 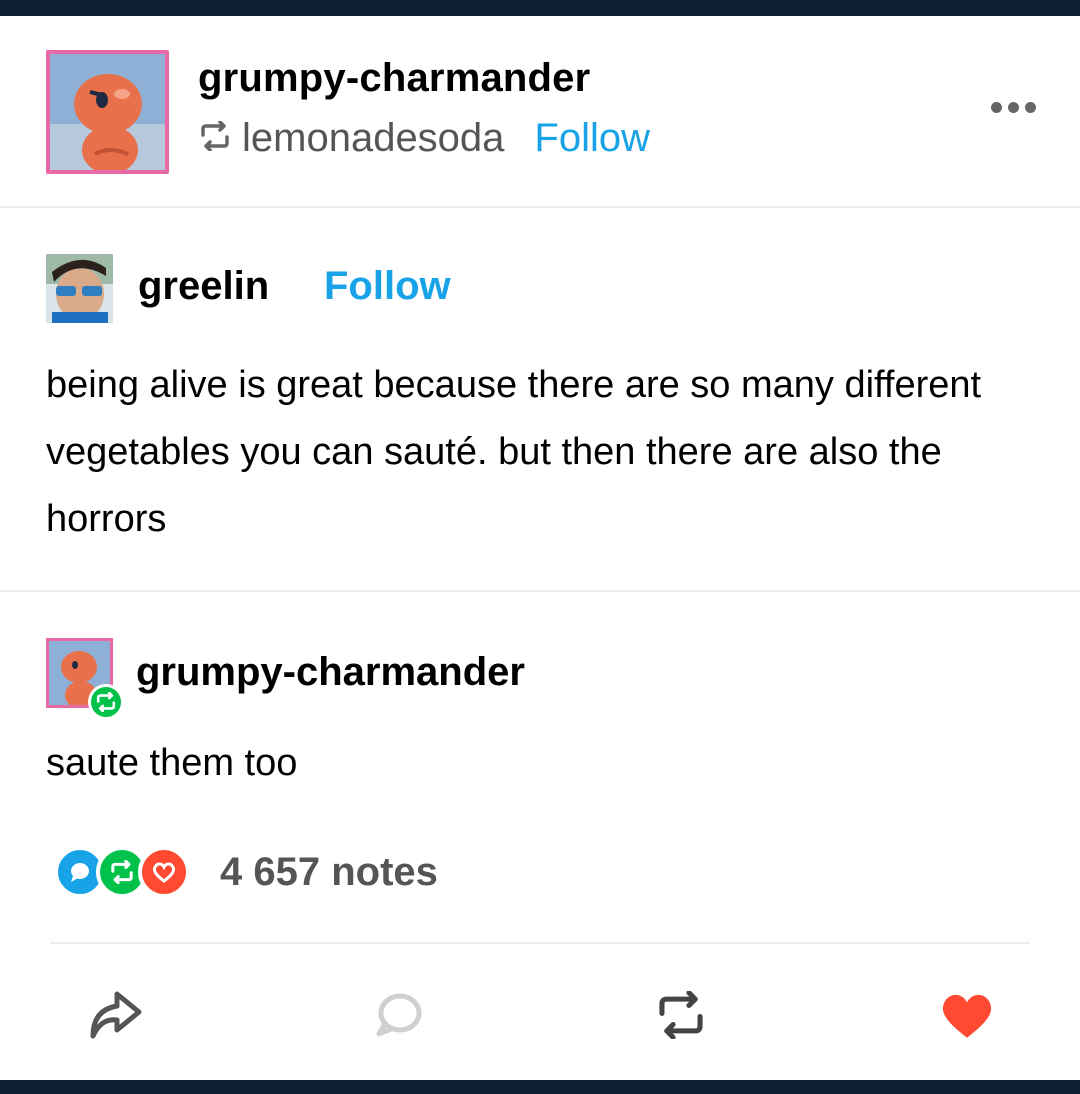 I want to click on reblog-attribution: lemonadesoda Follow, so click(x=424, y=138).